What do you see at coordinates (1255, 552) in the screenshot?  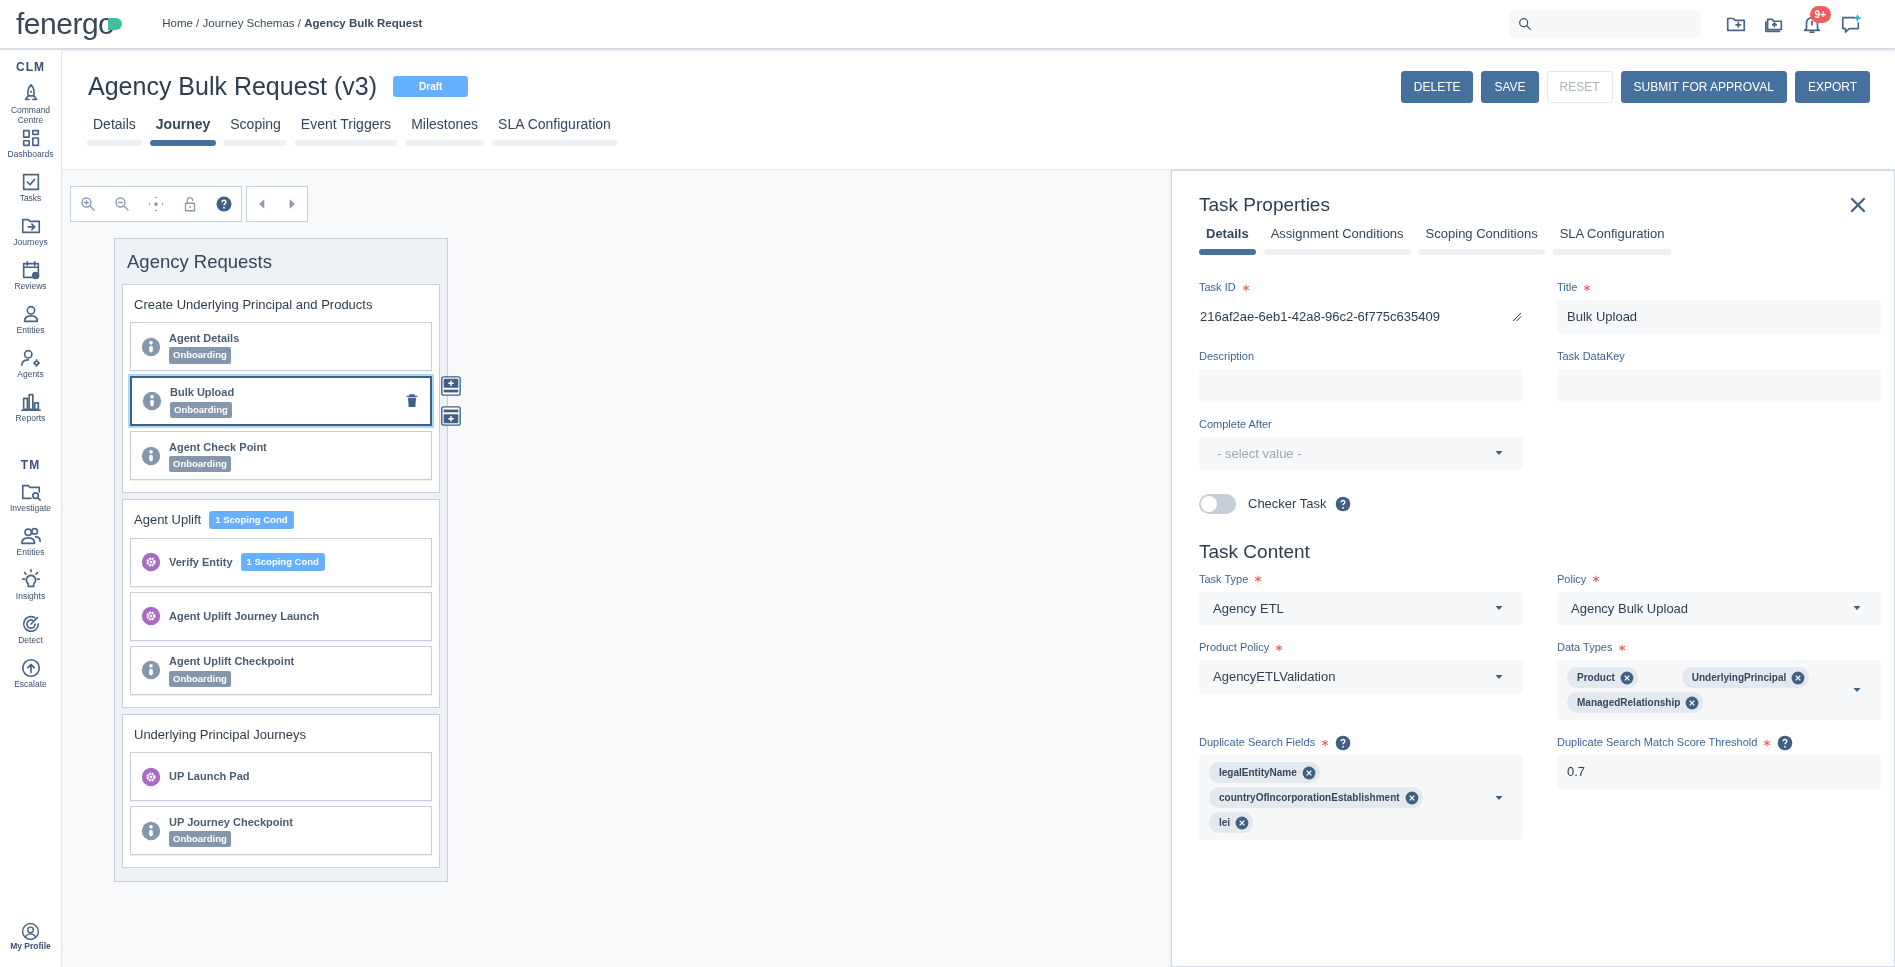 I see `section-title: Task Content` at bounding box center [1255, 552].